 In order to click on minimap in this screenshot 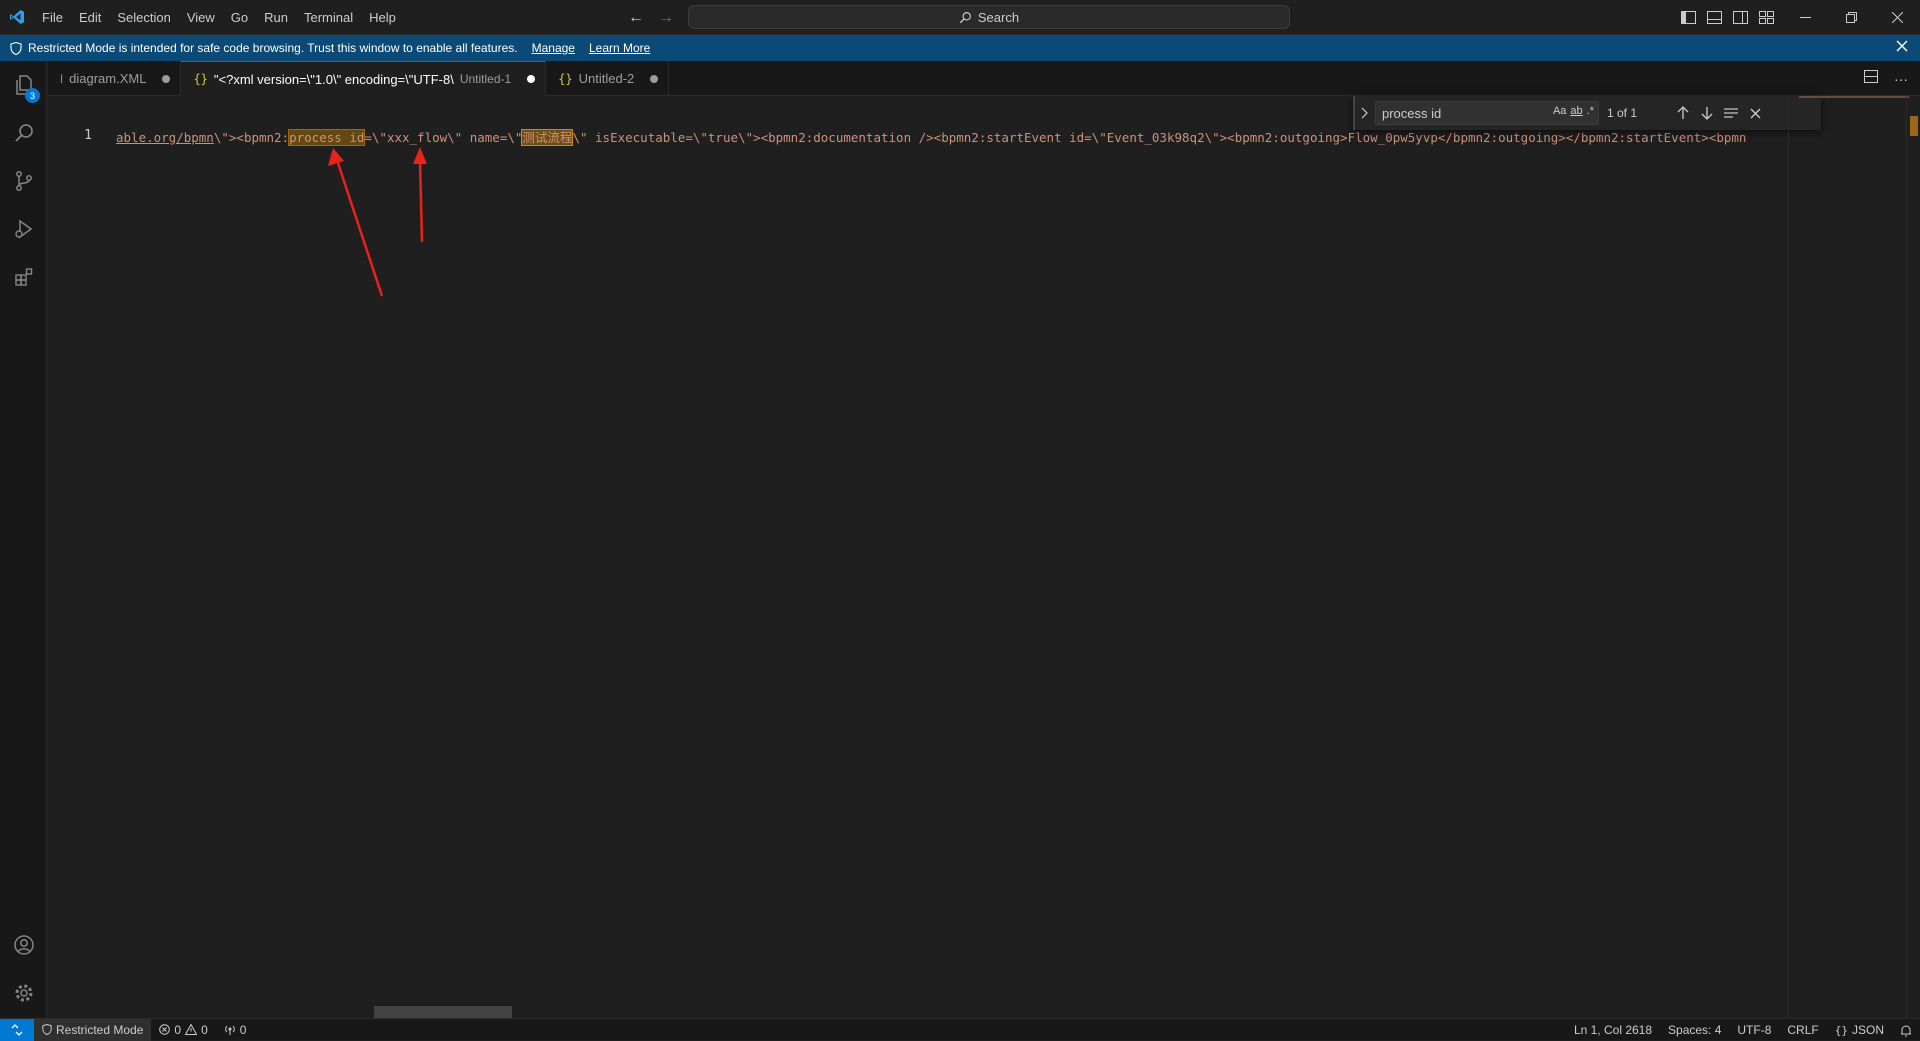, I will do `click(1854, 557)`.